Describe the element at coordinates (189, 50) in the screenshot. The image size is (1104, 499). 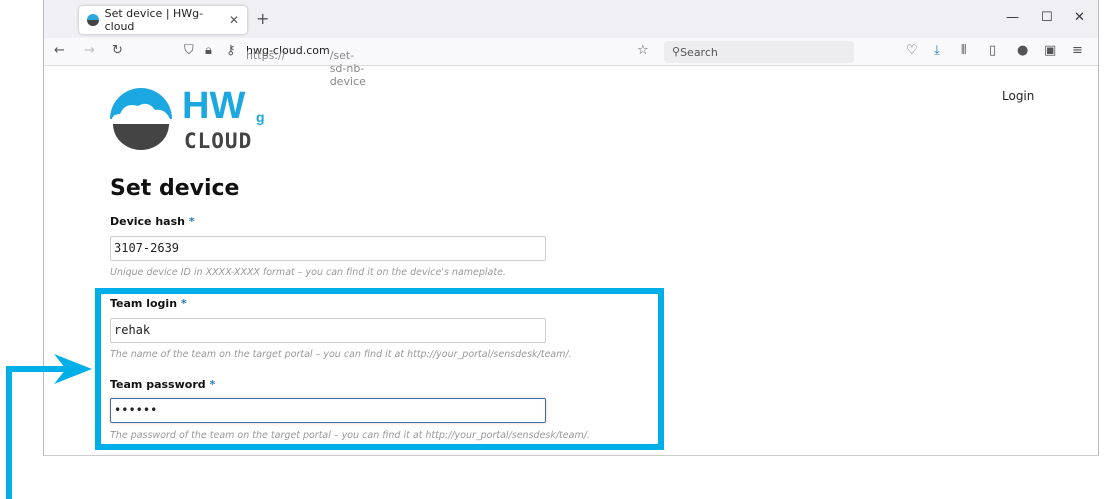
I see `shield-icon: ⛉` at that location.